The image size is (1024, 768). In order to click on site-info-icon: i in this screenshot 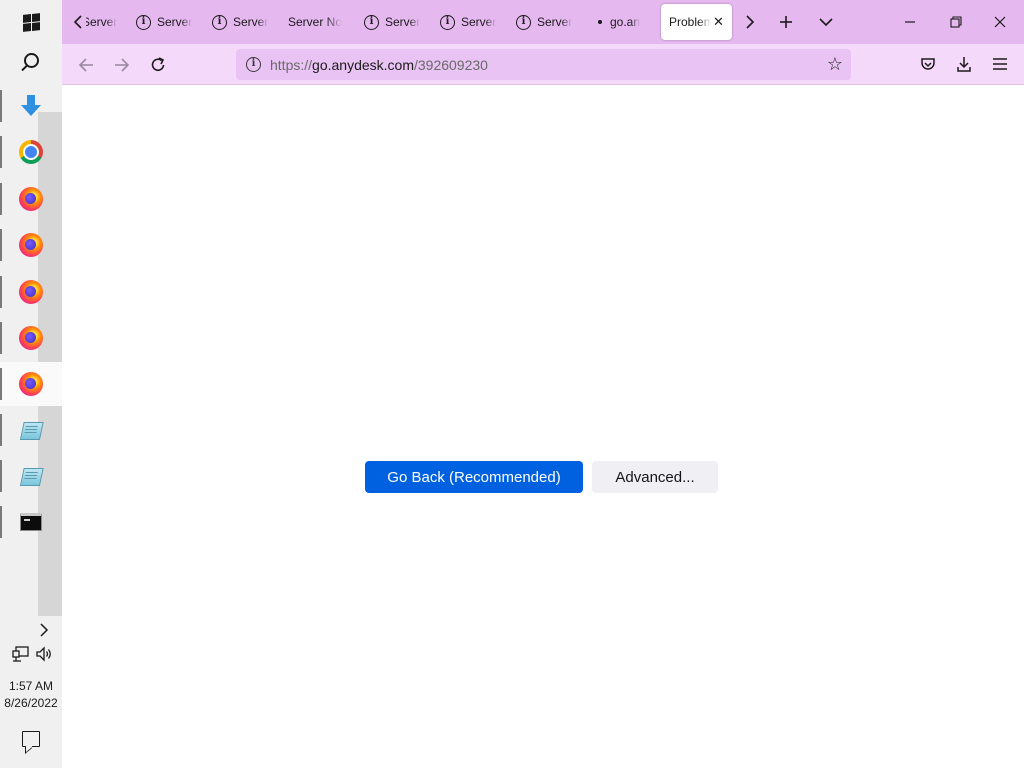, I will do `click(253, 64)`.